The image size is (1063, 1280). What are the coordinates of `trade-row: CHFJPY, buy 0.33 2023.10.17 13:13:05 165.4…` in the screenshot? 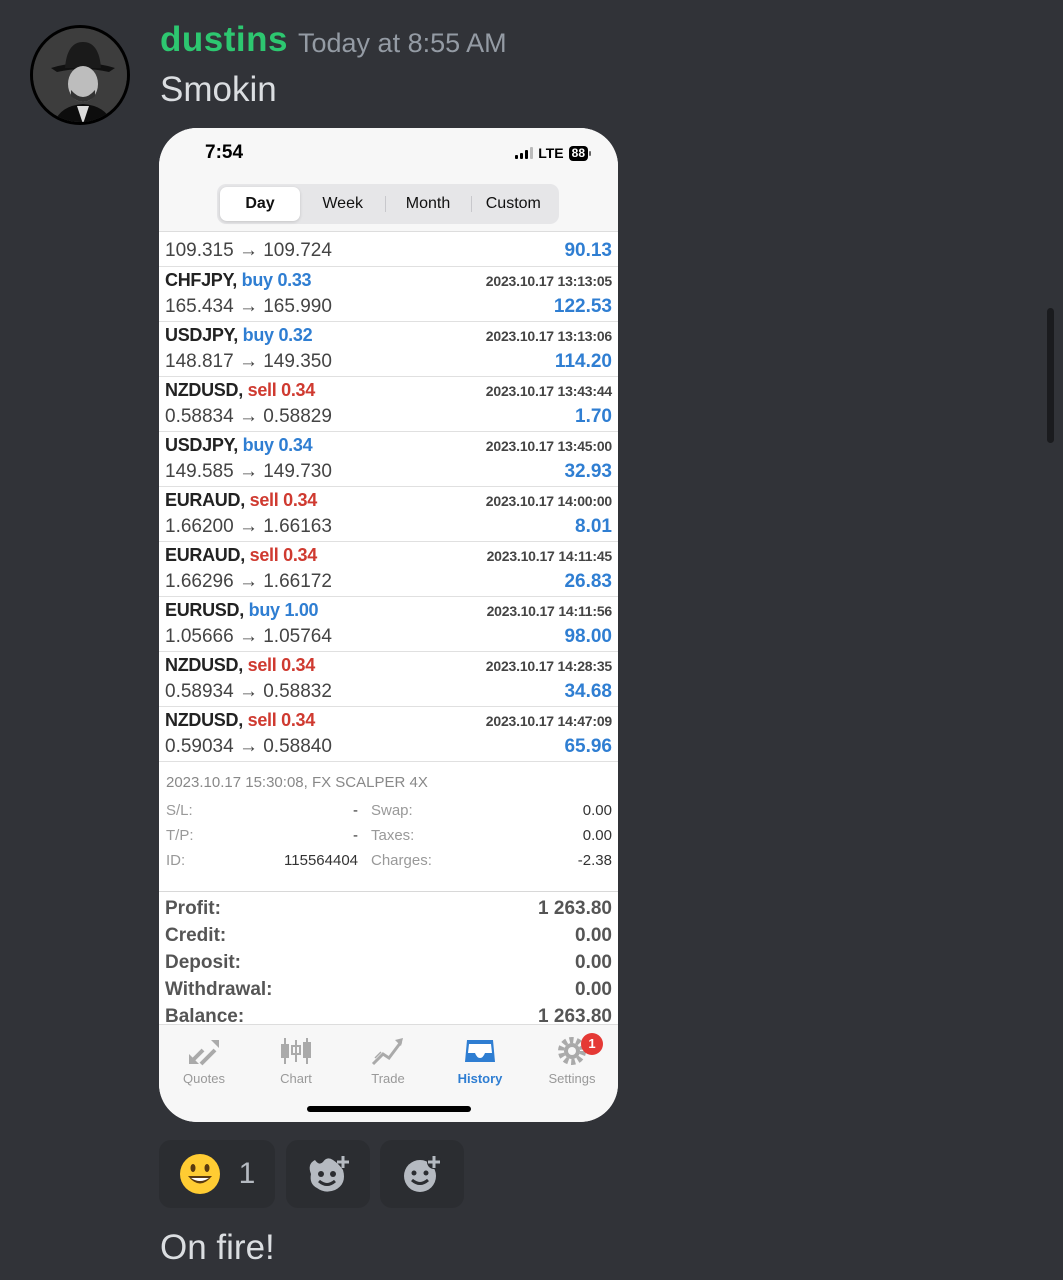 It's located at (388, 294).